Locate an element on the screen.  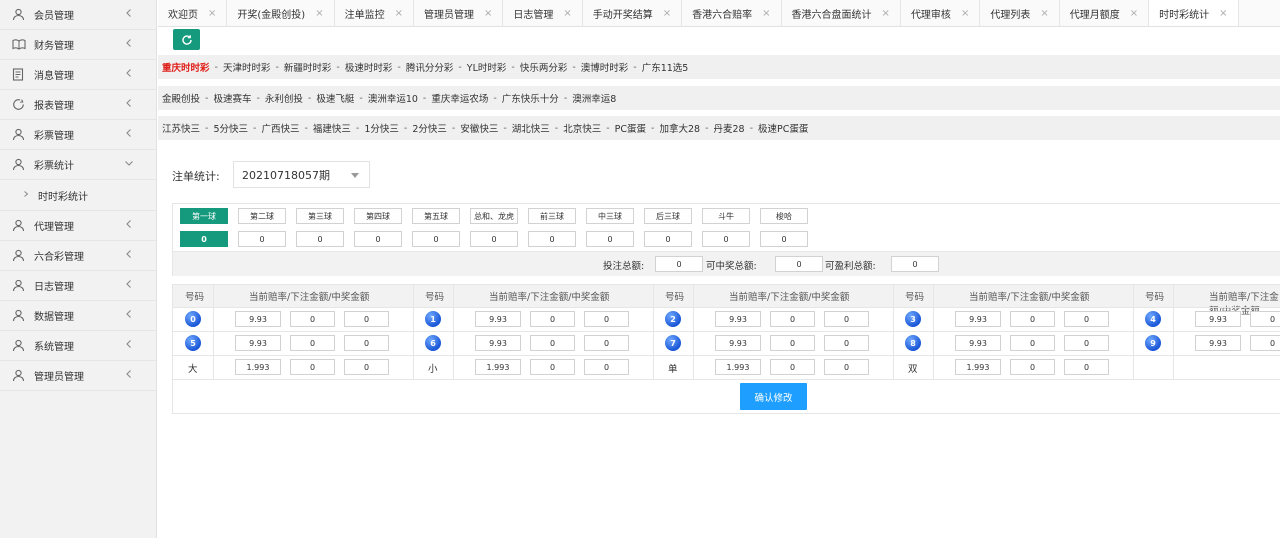
sidebar-item-3: 报表管理 is located at coordinates (78, 104).